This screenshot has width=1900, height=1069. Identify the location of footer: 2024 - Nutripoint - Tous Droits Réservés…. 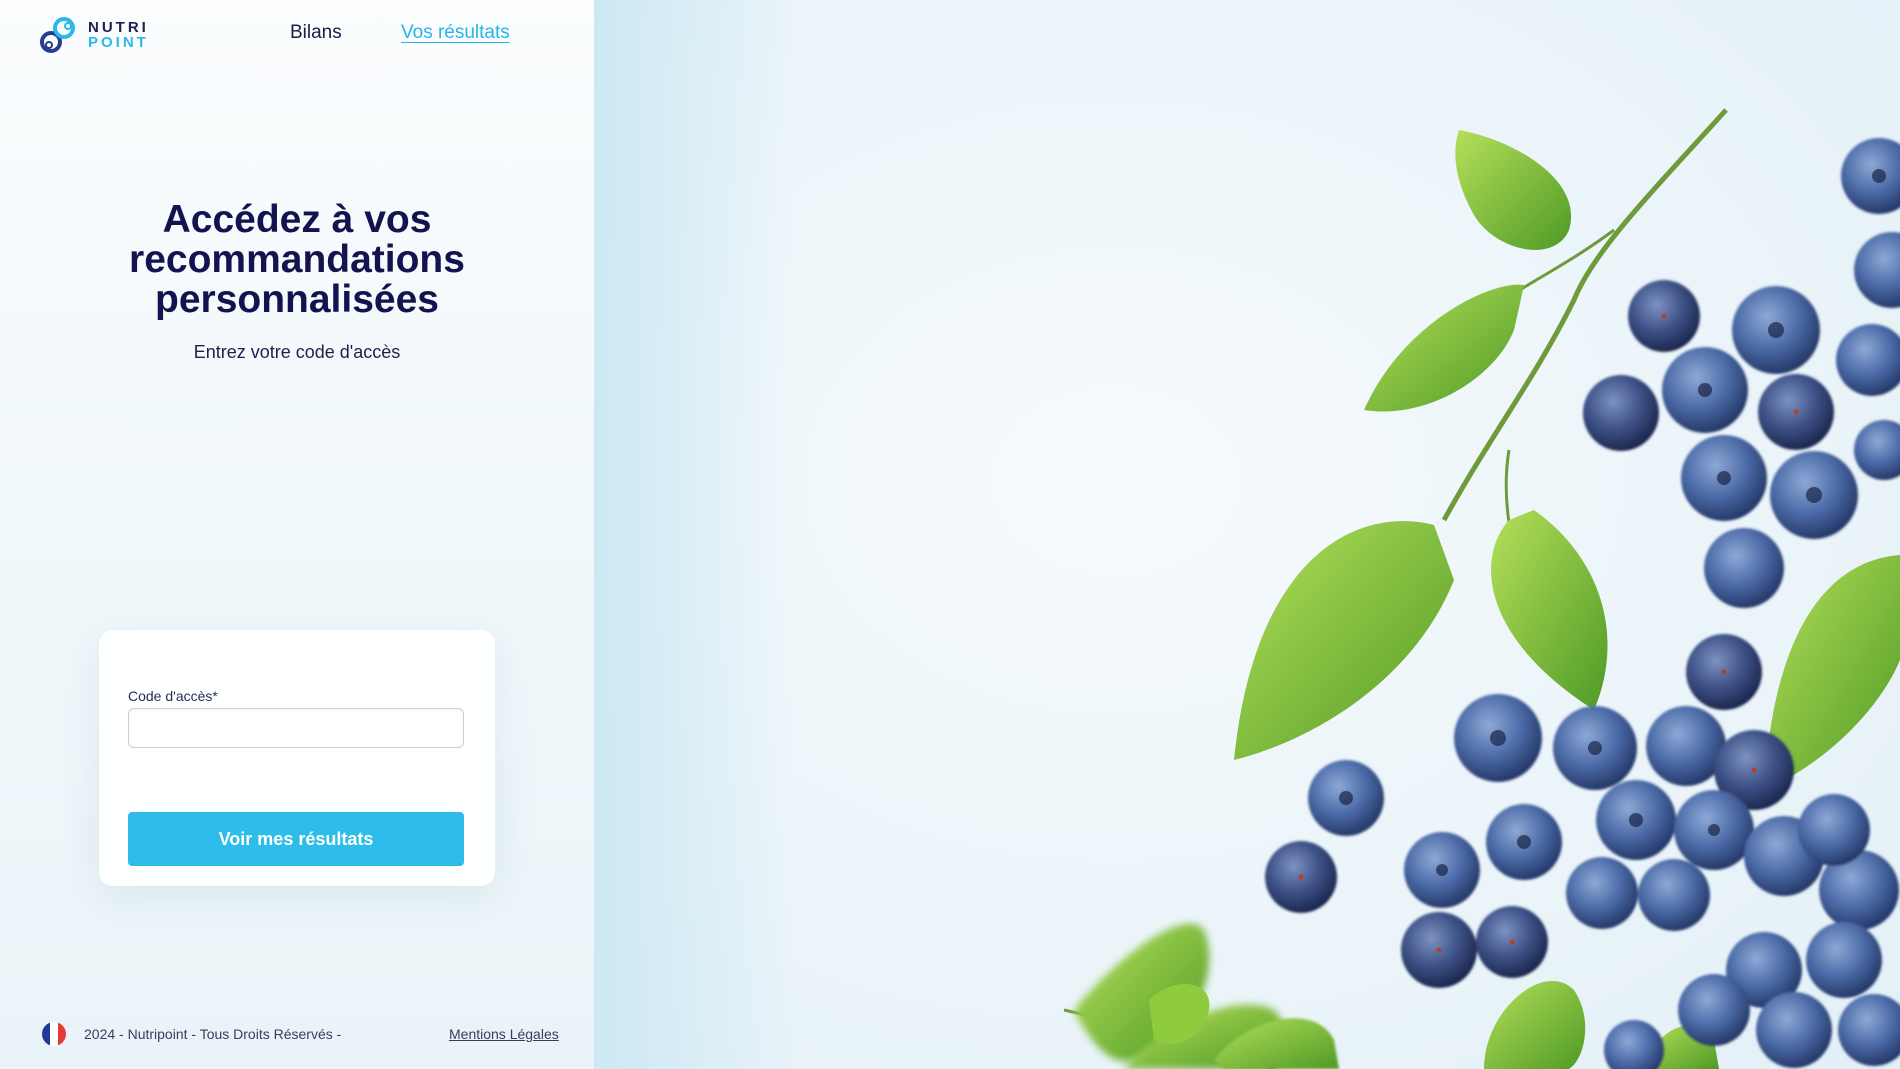
(297, 1034).